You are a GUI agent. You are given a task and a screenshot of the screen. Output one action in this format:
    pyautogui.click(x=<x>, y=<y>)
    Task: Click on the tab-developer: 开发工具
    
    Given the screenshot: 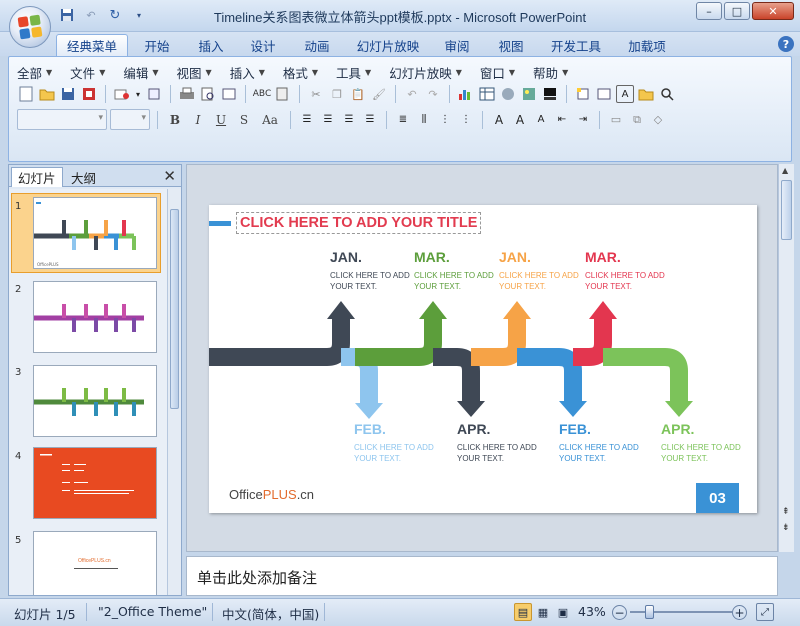 What is the action you would take?
    pyautogui.click(x=576, y=45)
    